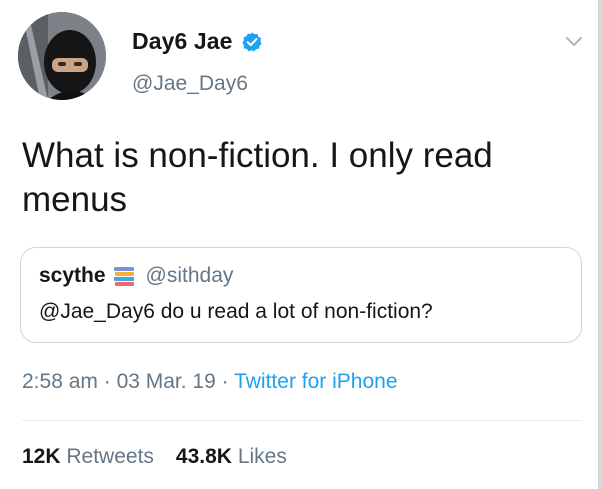  I want to click on tweet-text: What is non-fiction. I only read menus, so click(257, 177).